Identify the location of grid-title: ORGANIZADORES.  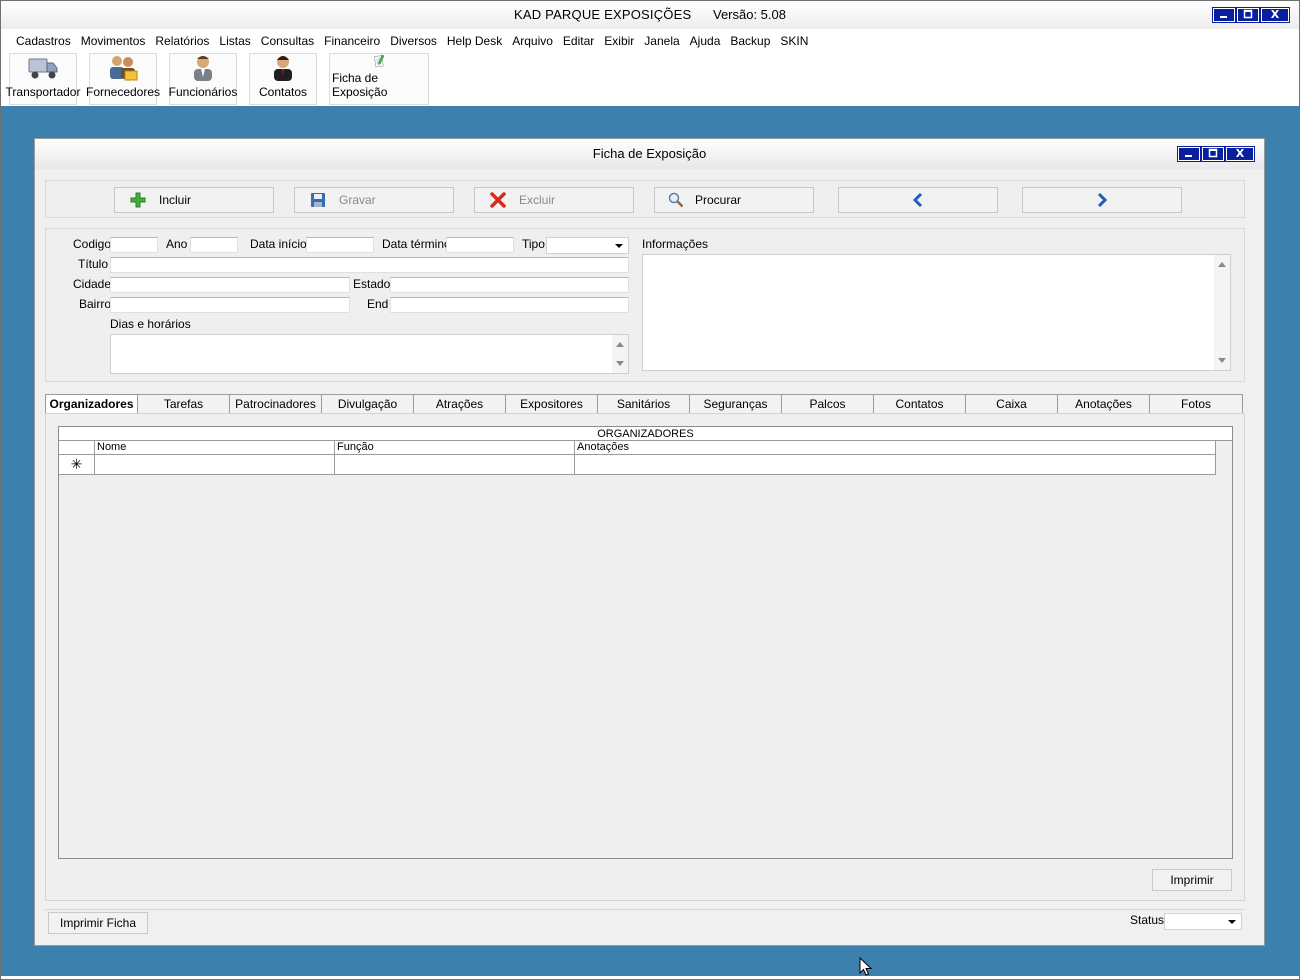
(645, 434).